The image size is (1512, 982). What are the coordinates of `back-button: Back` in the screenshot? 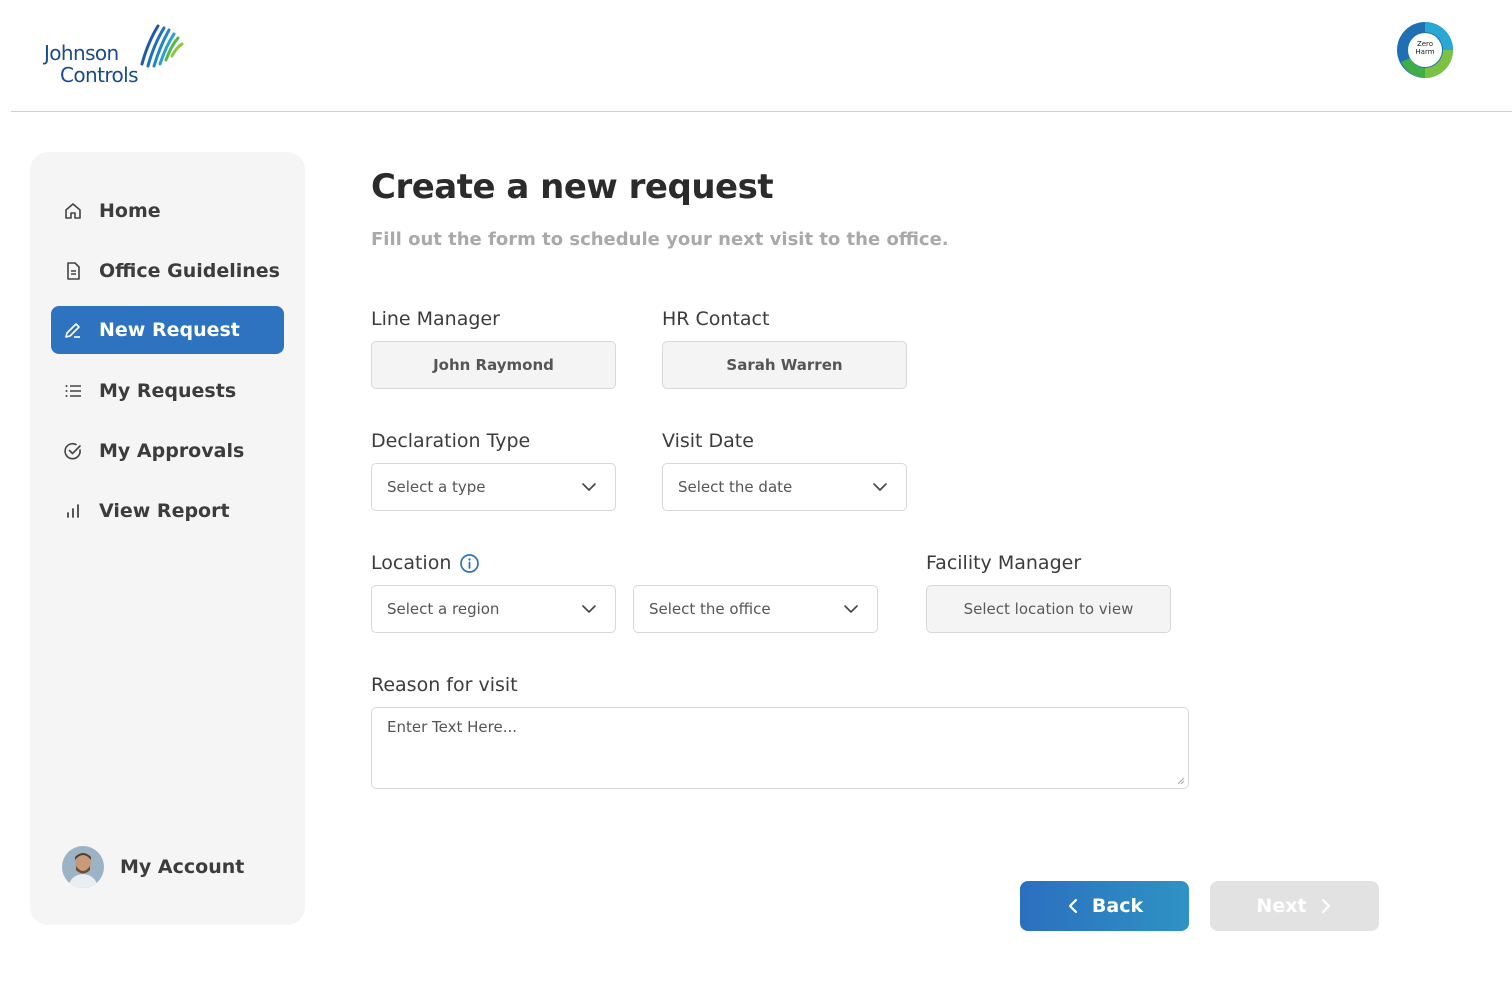 It's located at (1104, 906).